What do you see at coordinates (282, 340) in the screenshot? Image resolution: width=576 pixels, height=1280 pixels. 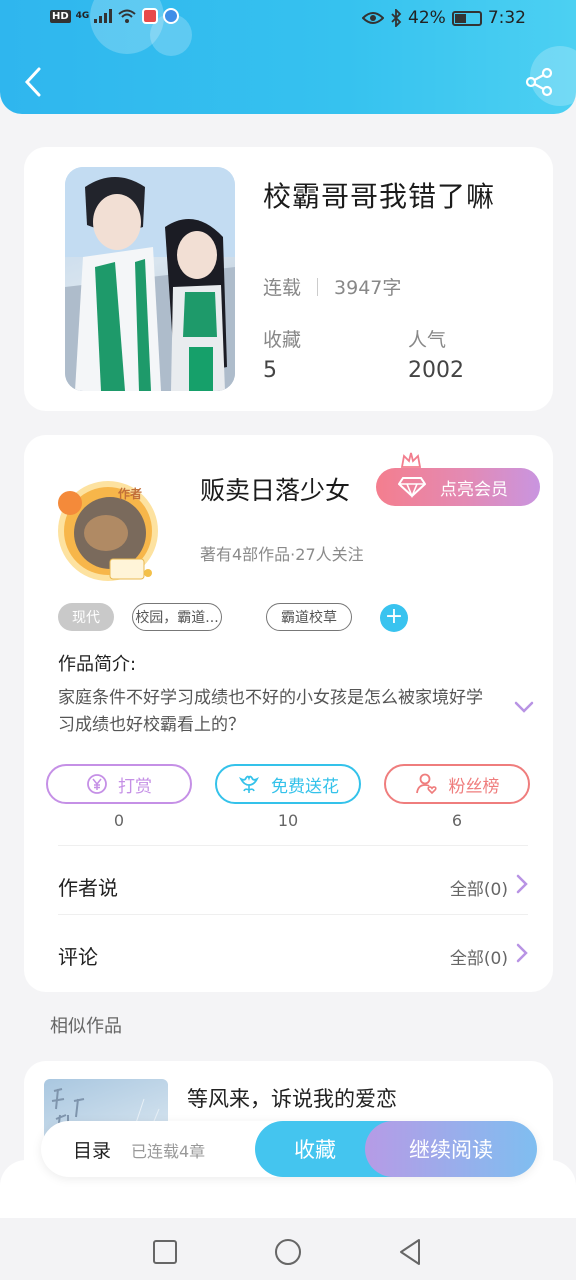 I see `favorites-label: 收藏` at bounding box center [282, 340].